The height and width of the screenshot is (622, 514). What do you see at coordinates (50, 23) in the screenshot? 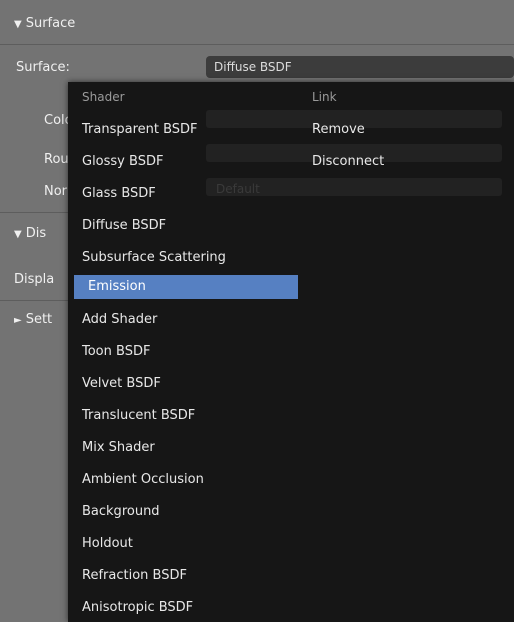
I see `surface-section-label: Surface` at bounding box center [50, 23].